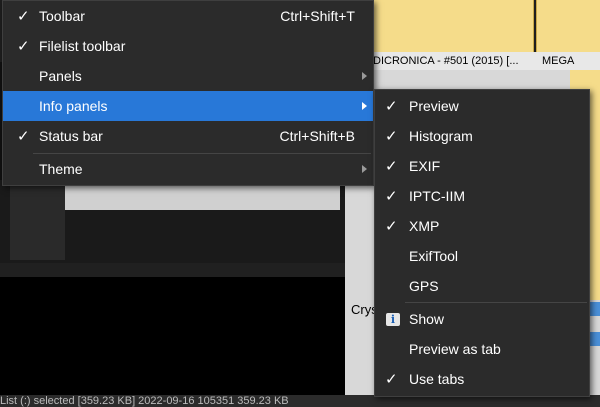 This screenshot has width=600, height=407. I want to click on submenu-item-label: IPTC-IIM, so click(437, 196).